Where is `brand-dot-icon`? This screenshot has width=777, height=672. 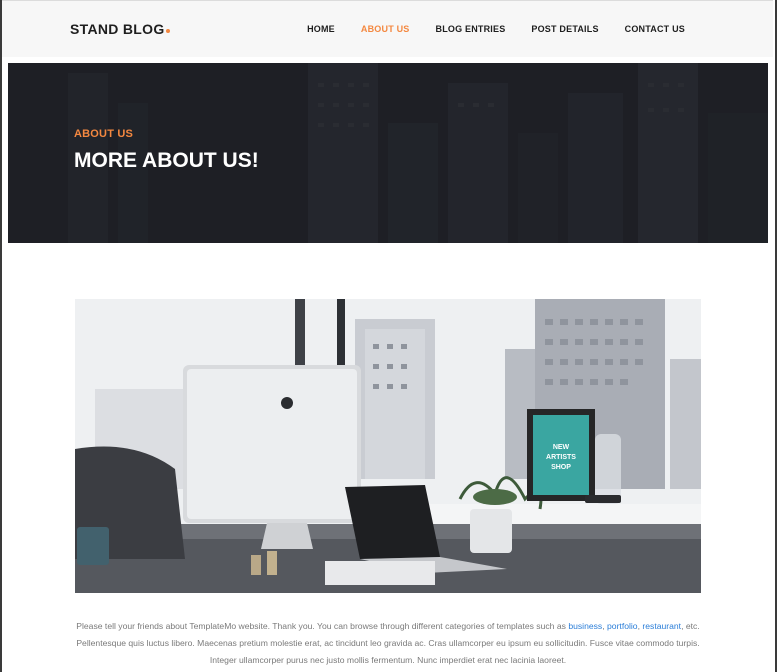
brand-dot-icon is located at coordinates (167, 31).